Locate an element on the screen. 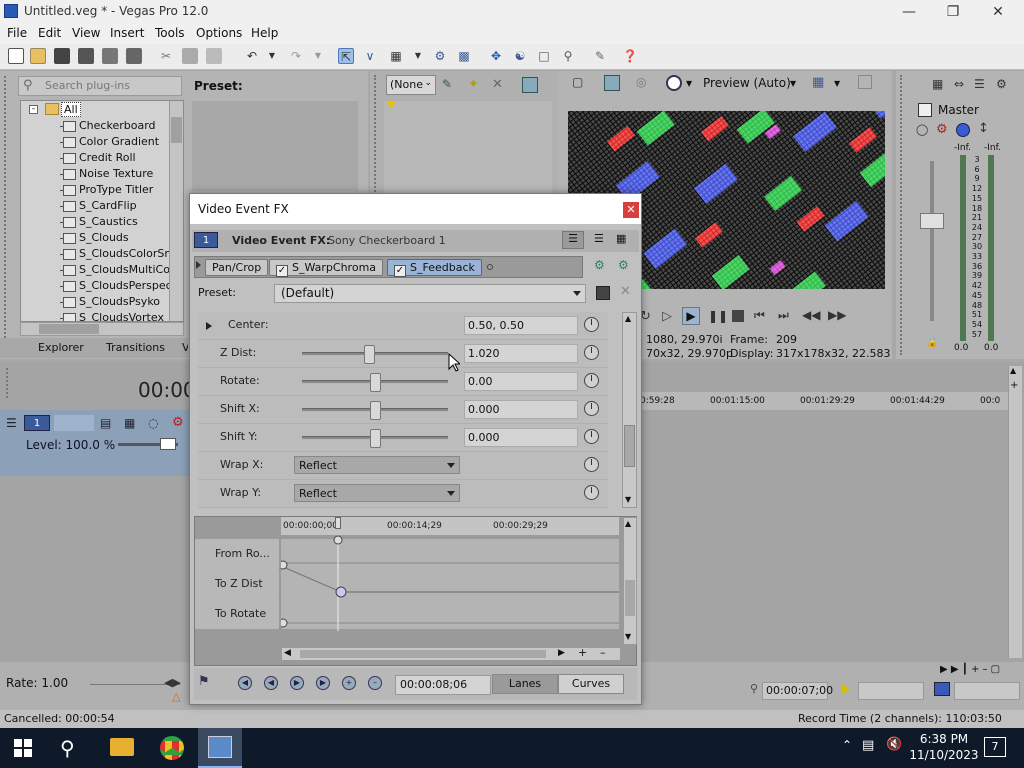 Image resolution: width=1024 pixels, height=768 pixels. collapse-tree-icon: - is located at coordinates (33, 109).